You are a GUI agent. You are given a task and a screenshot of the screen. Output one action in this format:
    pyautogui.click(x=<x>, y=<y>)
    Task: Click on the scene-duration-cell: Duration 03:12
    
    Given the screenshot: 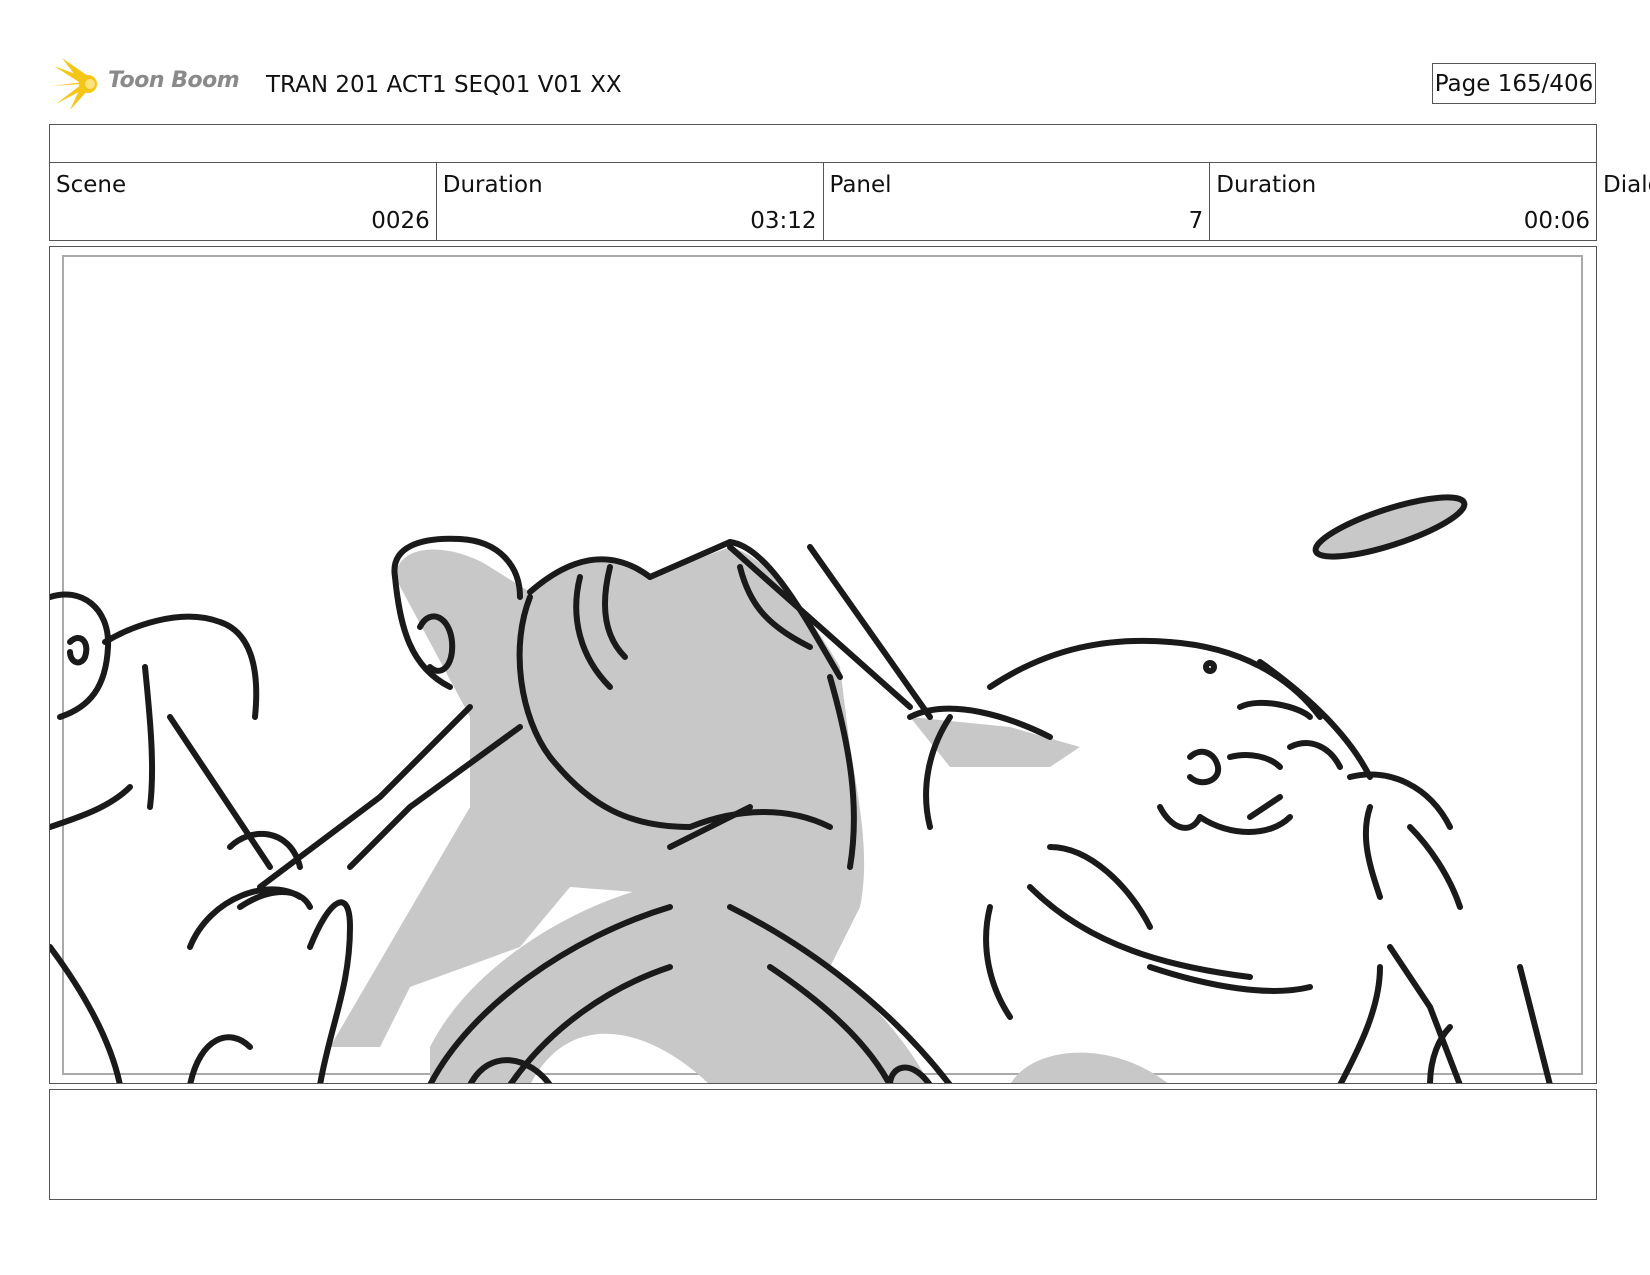 What is the action you would take?
    pyautogui.click(x=630, y=201)
    